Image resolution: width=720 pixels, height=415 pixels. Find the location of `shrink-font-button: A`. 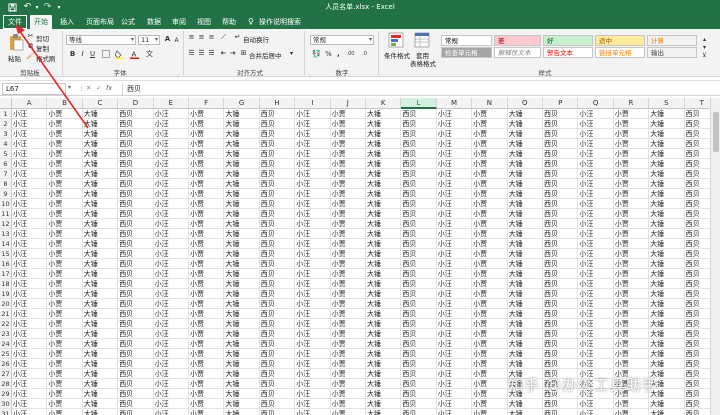

shrink-font-button: A is located at coordinates (176, 40).